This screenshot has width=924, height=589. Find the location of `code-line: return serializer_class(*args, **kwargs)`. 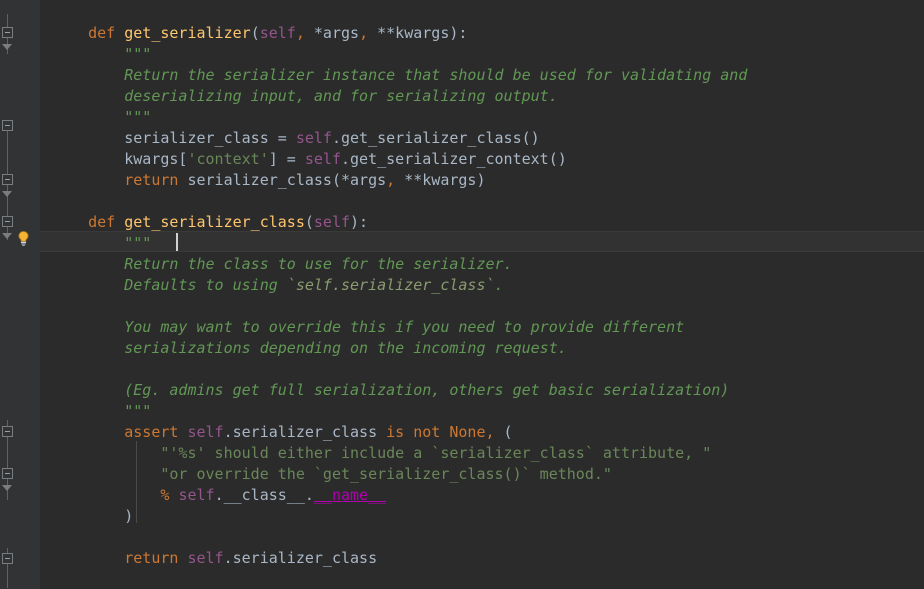

code-line: return serializer_class(*args, **kwargs) is located at coordinates (393, 180).